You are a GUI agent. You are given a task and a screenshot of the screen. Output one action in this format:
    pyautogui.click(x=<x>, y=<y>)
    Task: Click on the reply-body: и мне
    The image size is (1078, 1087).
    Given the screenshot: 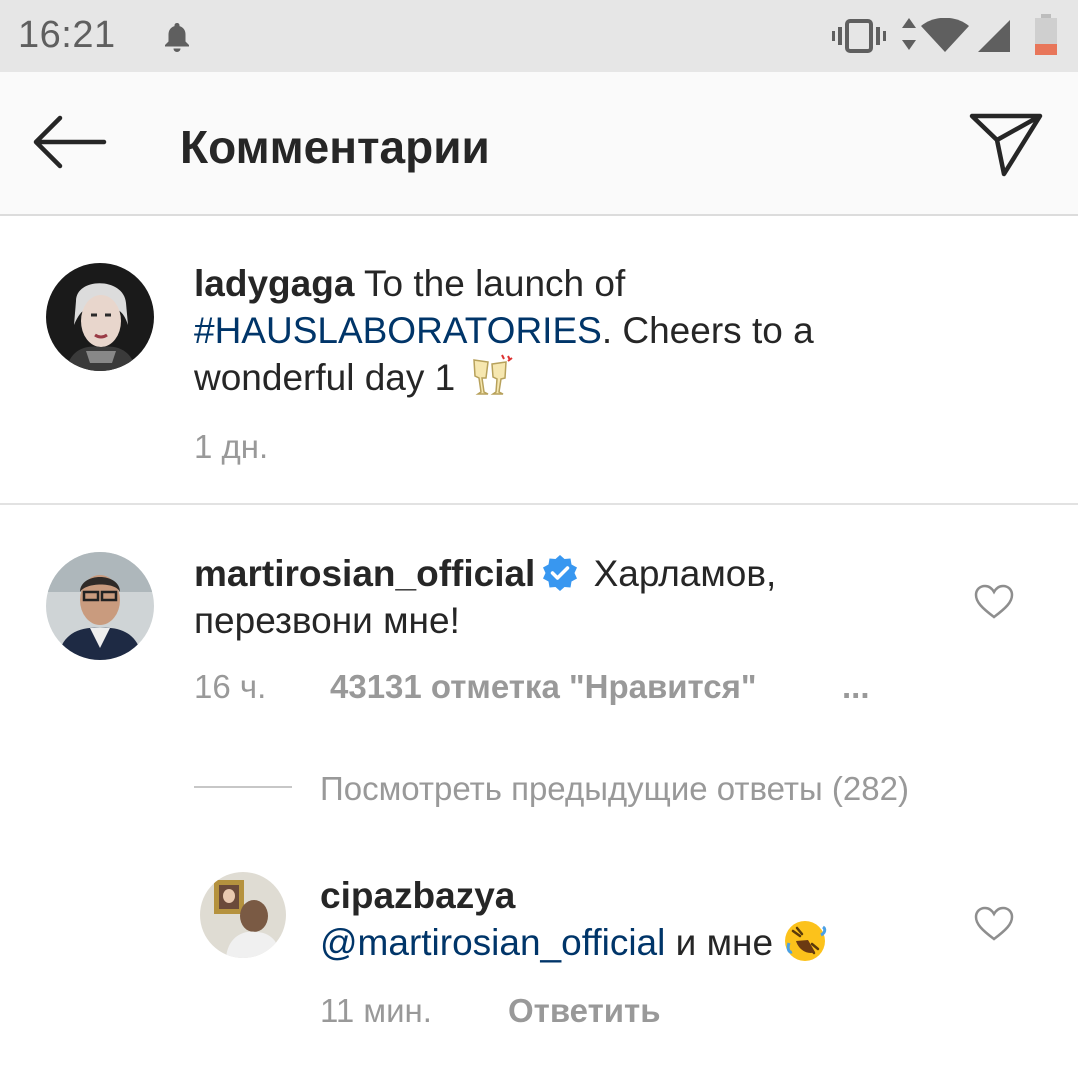 What is the action you would take?
    pyautogui.click(x=724, y=942)
    